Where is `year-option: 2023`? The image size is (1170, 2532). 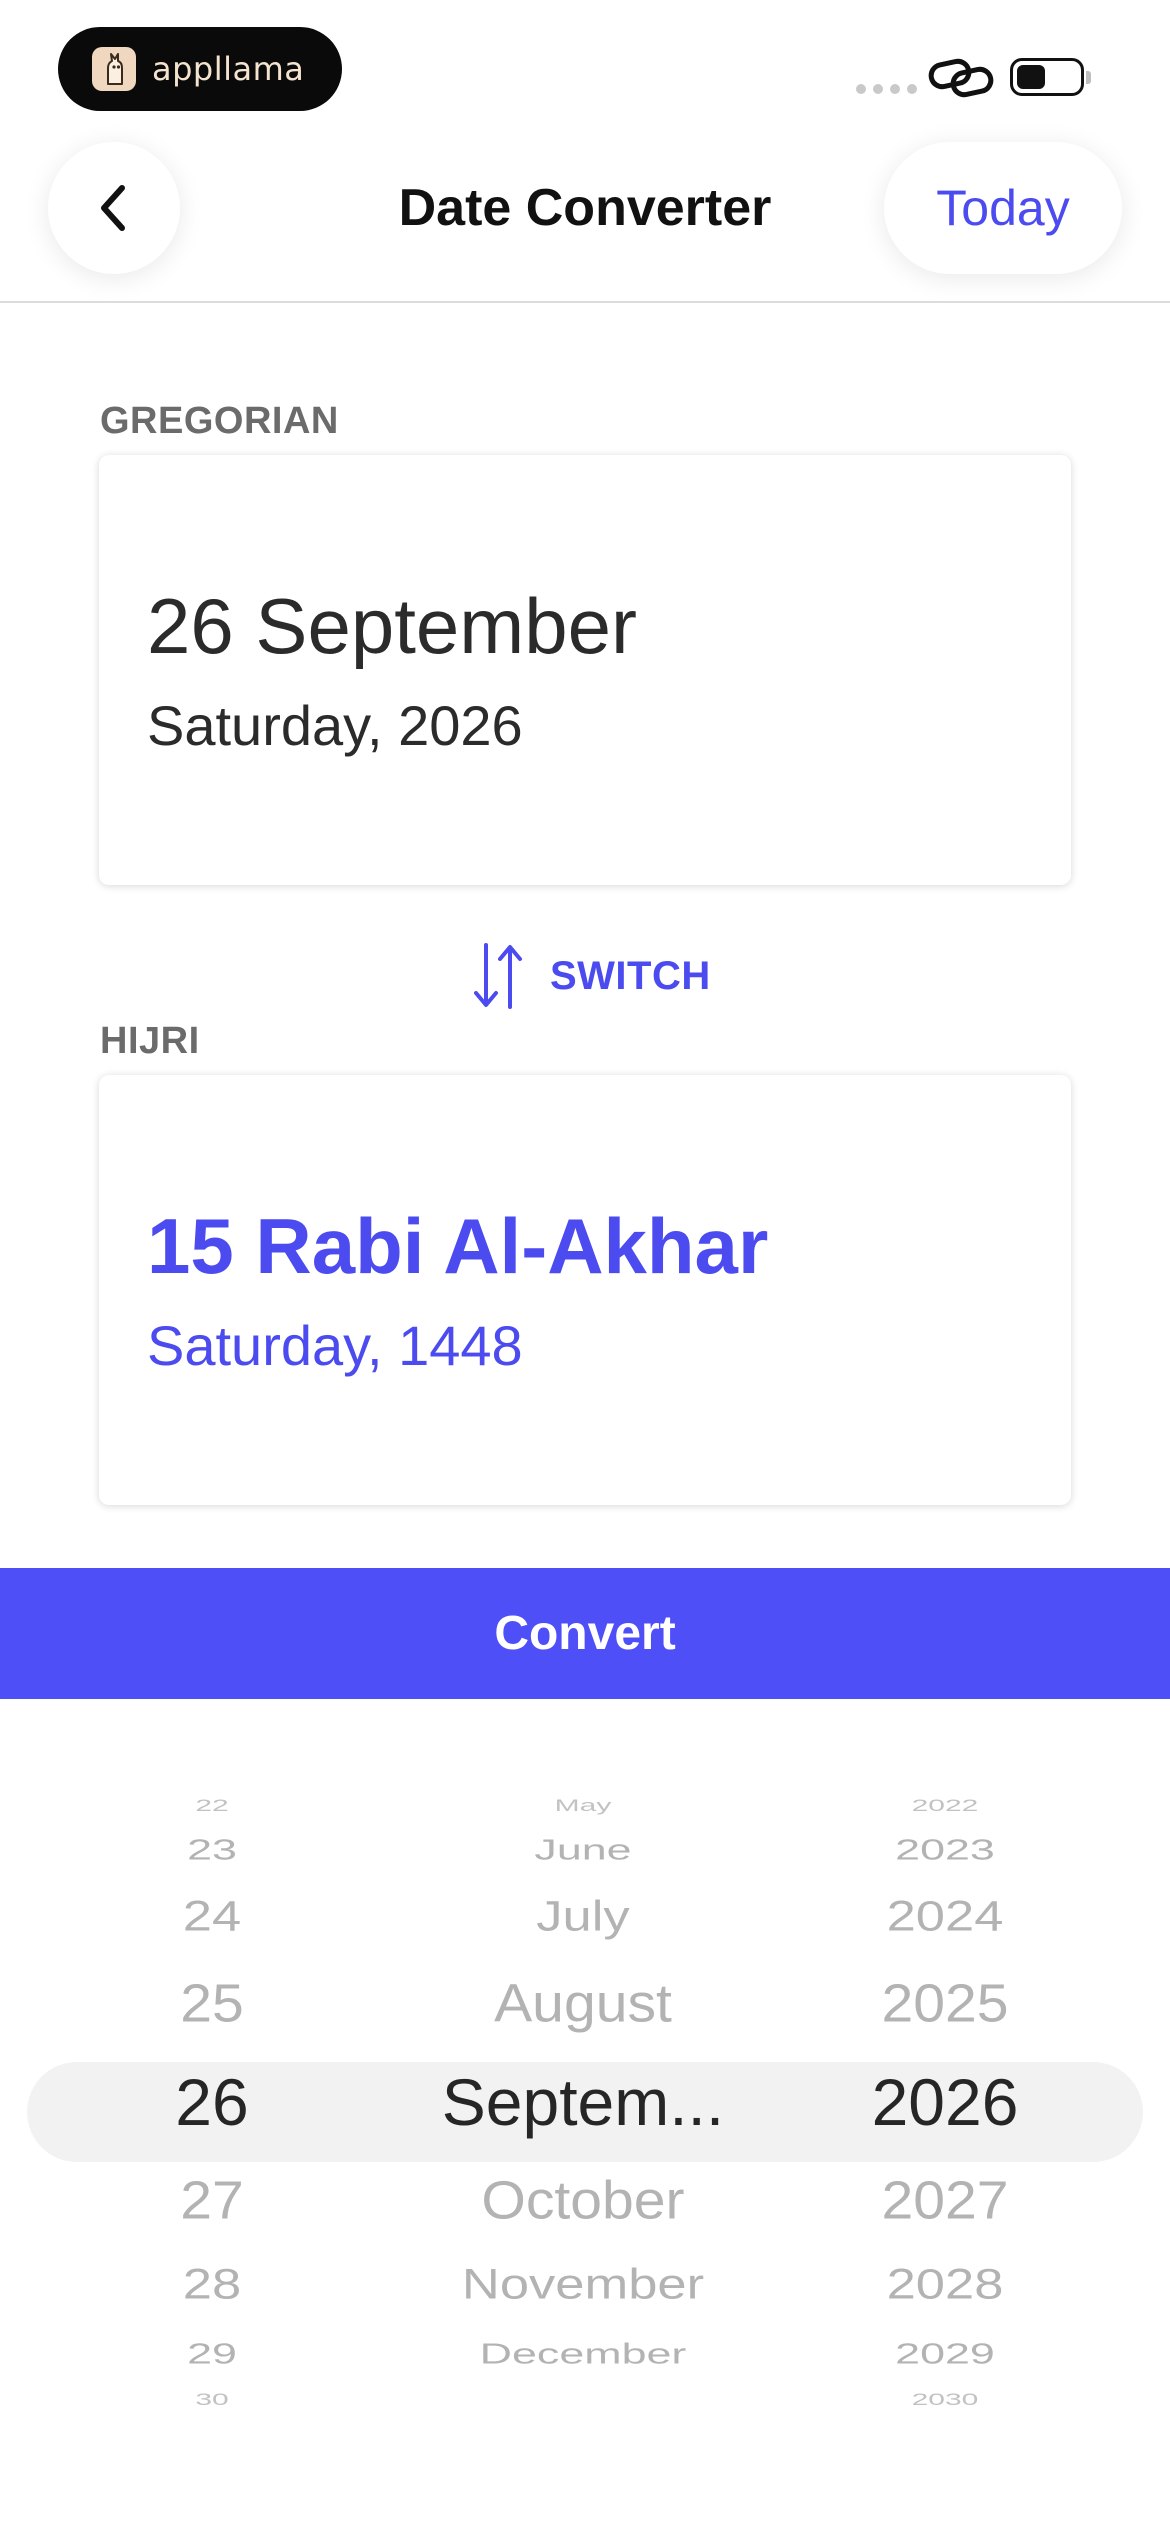
year-option: 2023 is located at coordinates (945, 1850).